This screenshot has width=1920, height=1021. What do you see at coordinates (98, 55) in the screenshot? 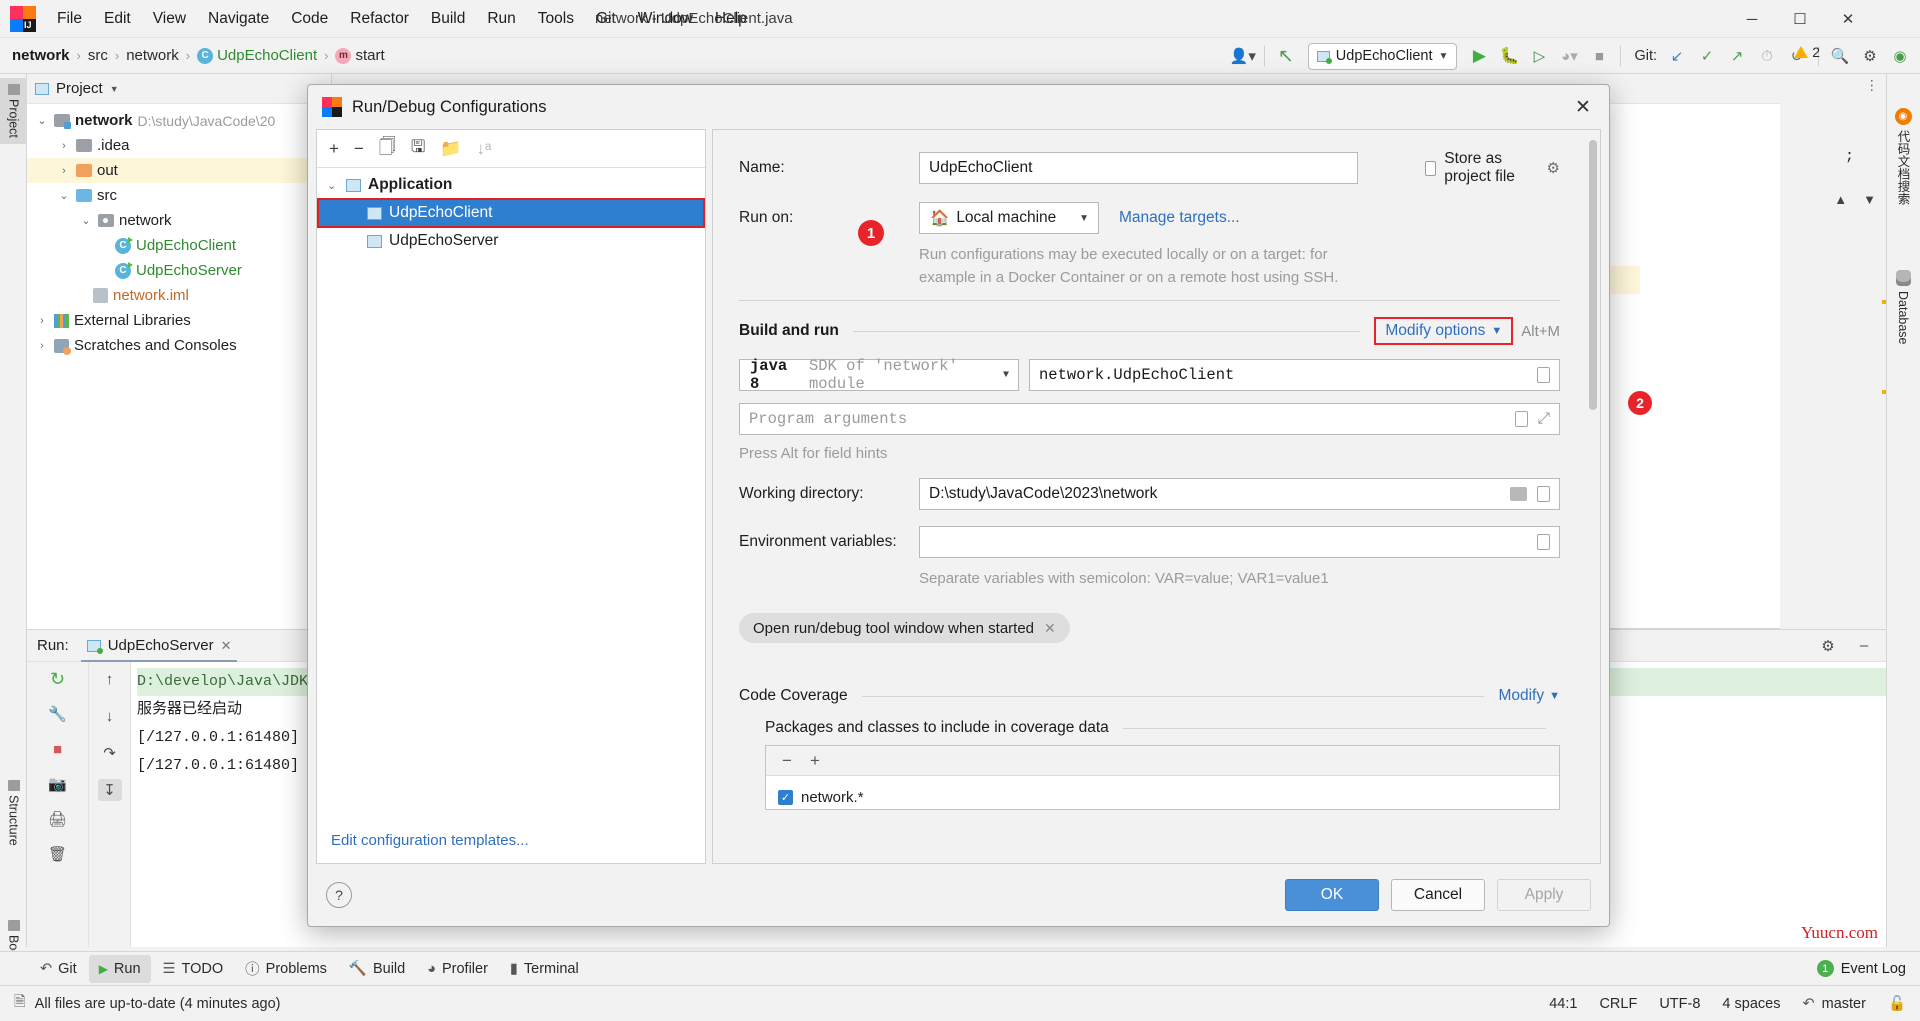
I see `breadcrumb-item-src: src` at bounding box center [98, 55].